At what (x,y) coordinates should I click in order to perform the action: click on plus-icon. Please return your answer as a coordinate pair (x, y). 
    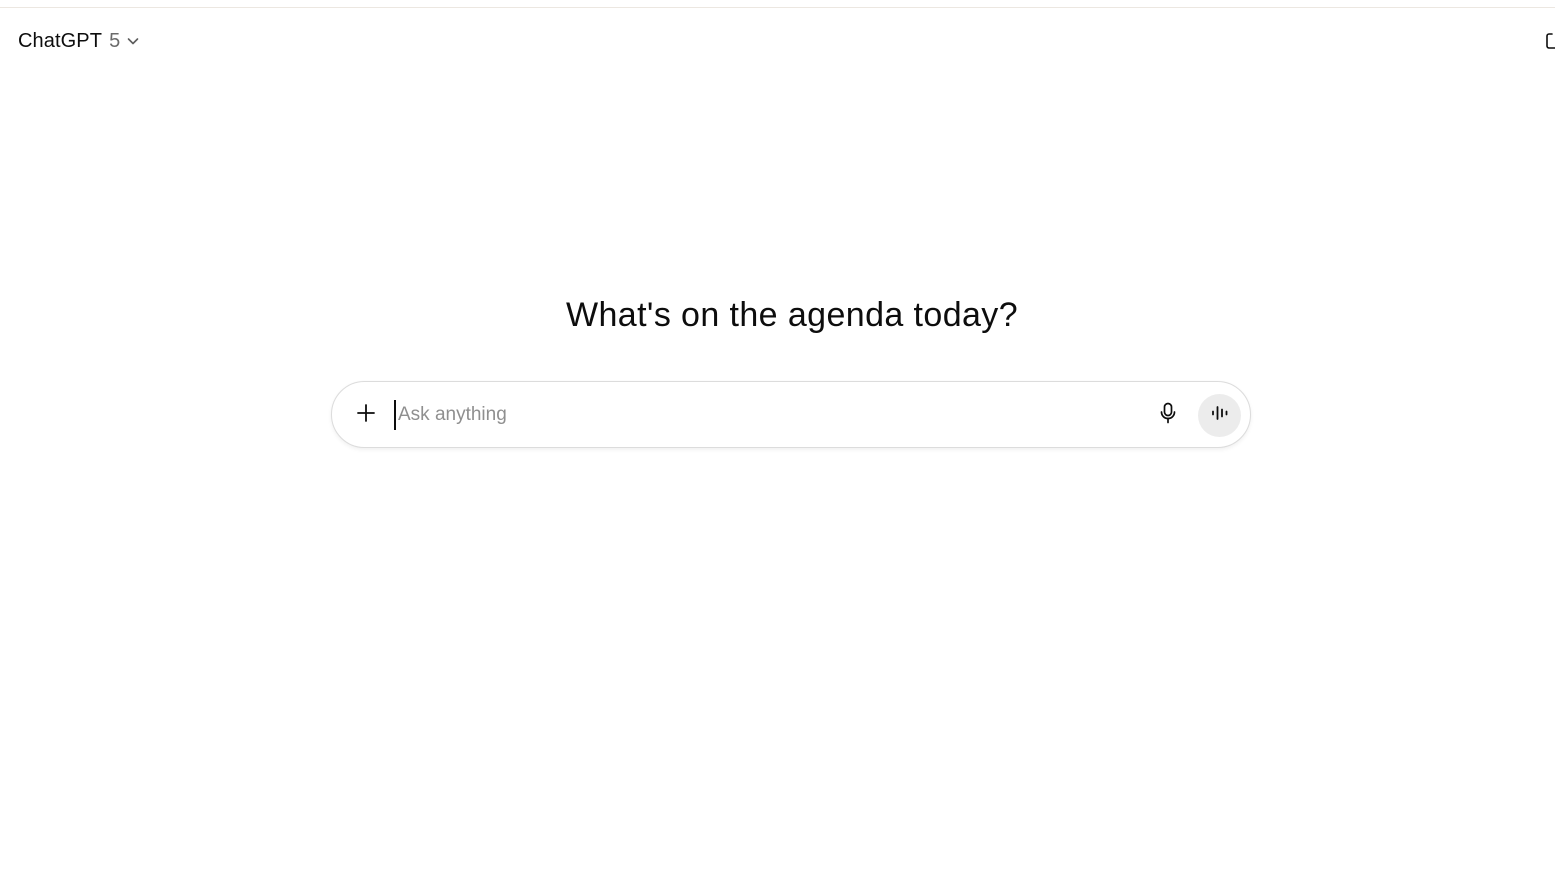
    Looking at the image, I should click on (366, 415).